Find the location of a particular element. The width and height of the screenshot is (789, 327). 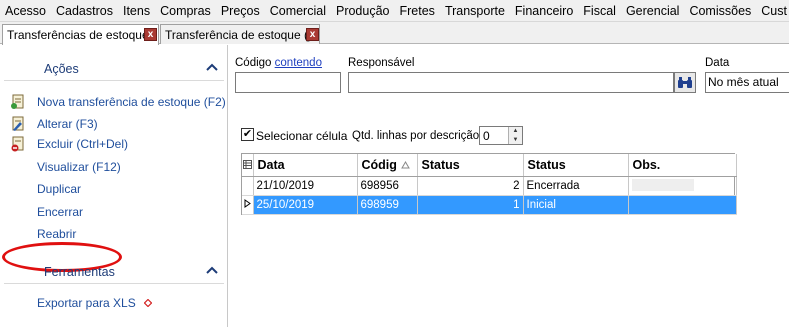

column-header-obs: Obs. is located at coordinates (682, 165).